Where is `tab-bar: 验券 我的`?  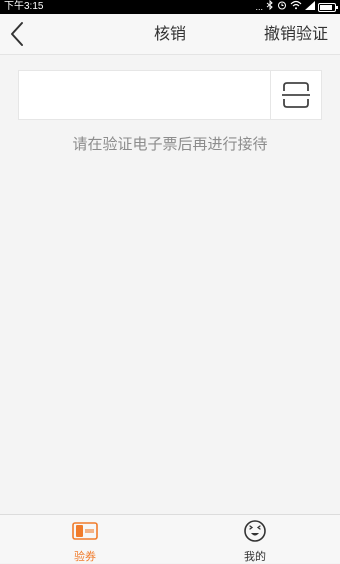 tab-bar: 验券 我的 is located at coordinates (170, 538).